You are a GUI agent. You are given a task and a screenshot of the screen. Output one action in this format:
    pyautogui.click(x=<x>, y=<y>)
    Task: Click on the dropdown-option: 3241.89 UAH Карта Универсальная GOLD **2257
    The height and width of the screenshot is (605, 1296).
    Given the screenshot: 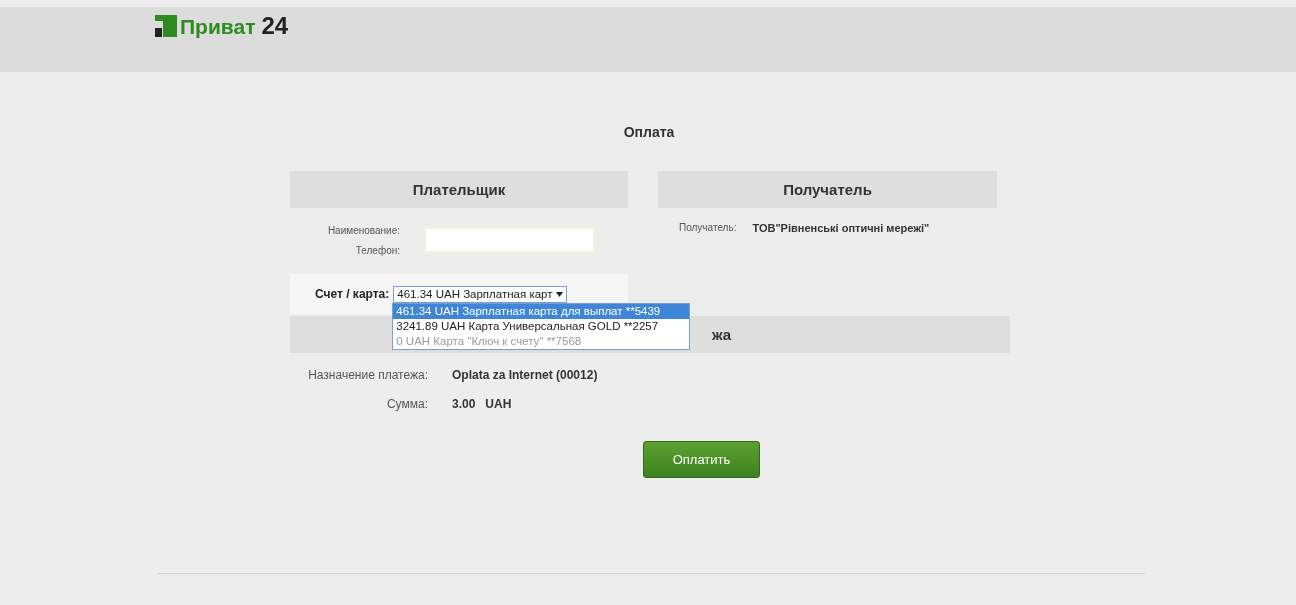 What is the action you would take?
    pyautogui.click(x=541, y=326)
    